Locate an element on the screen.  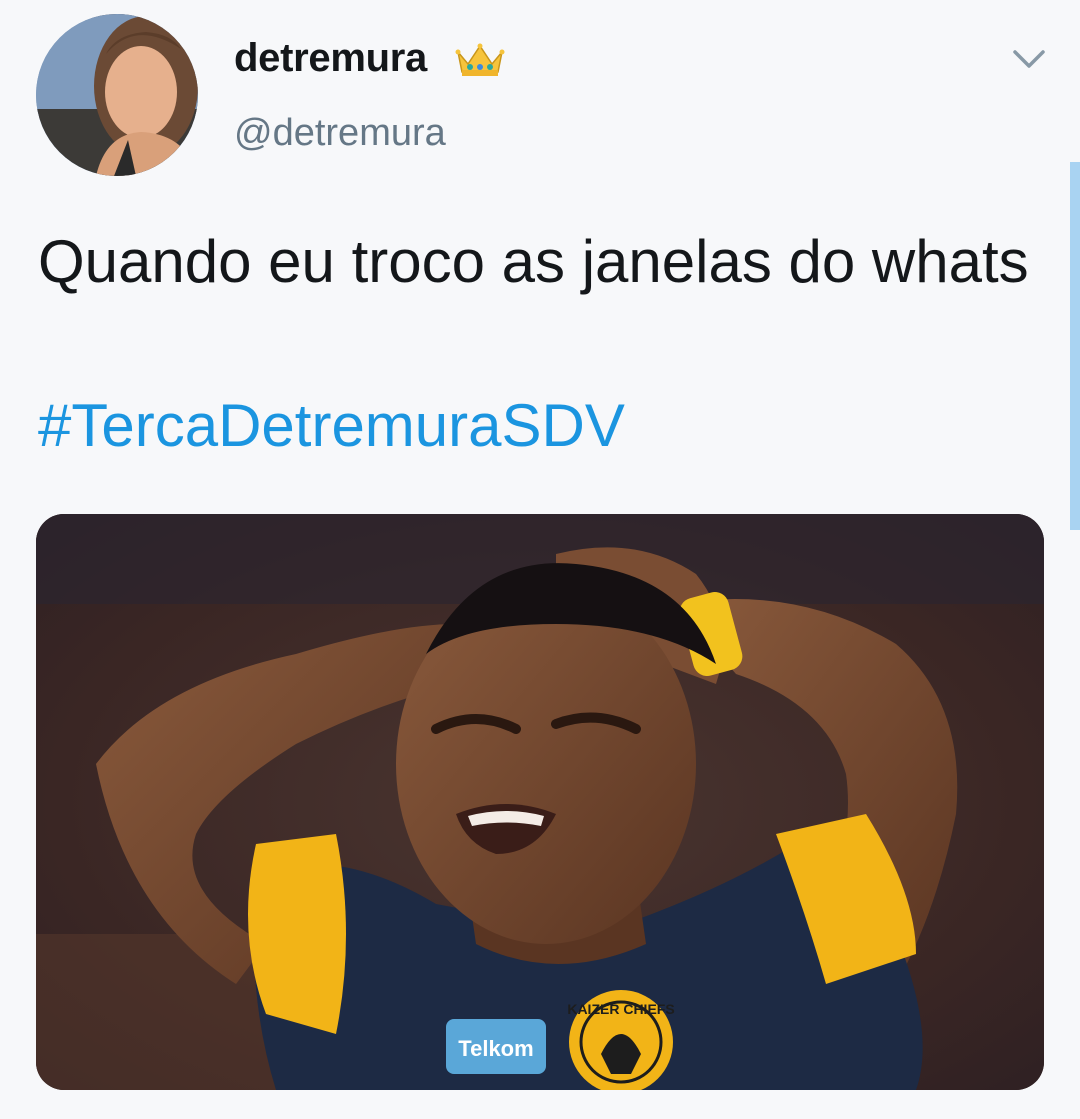
sponsor-text: Telkom is located at coordinates (495, 1048).